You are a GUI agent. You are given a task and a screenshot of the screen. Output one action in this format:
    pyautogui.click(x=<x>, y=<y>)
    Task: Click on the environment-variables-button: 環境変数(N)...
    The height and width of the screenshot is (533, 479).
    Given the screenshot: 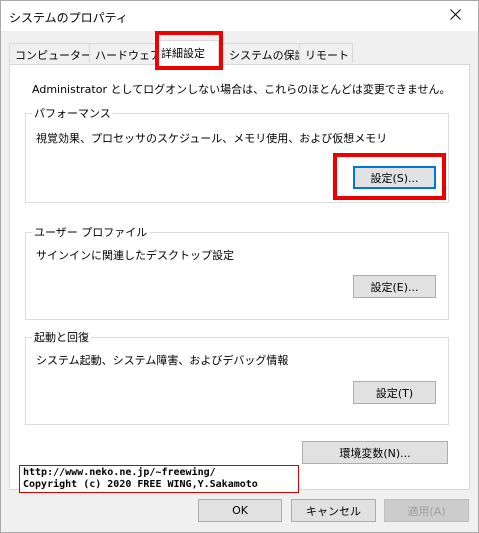 What is the action you would take?
    pyautogui.click(x=375, y=452)
    